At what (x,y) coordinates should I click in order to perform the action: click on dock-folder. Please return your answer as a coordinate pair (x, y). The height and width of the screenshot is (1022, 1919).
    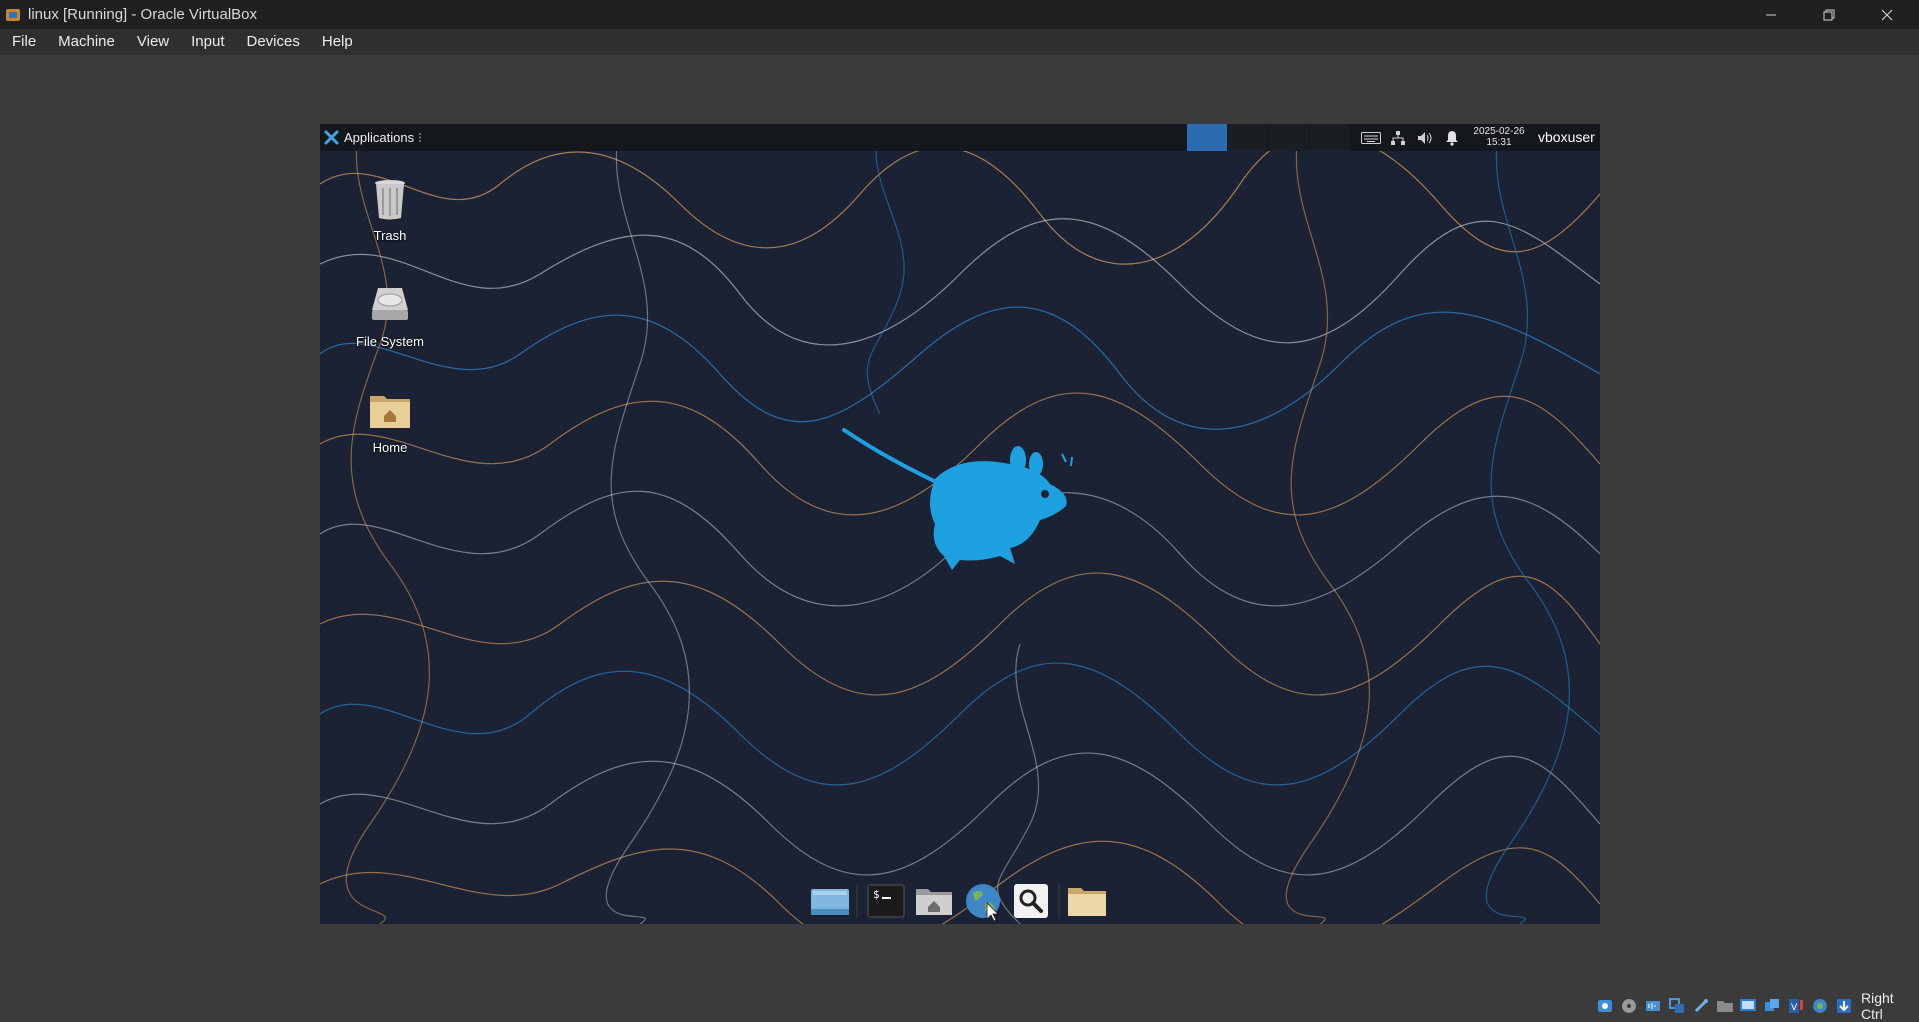
    Looking at the image, I should click on (1087, 901).